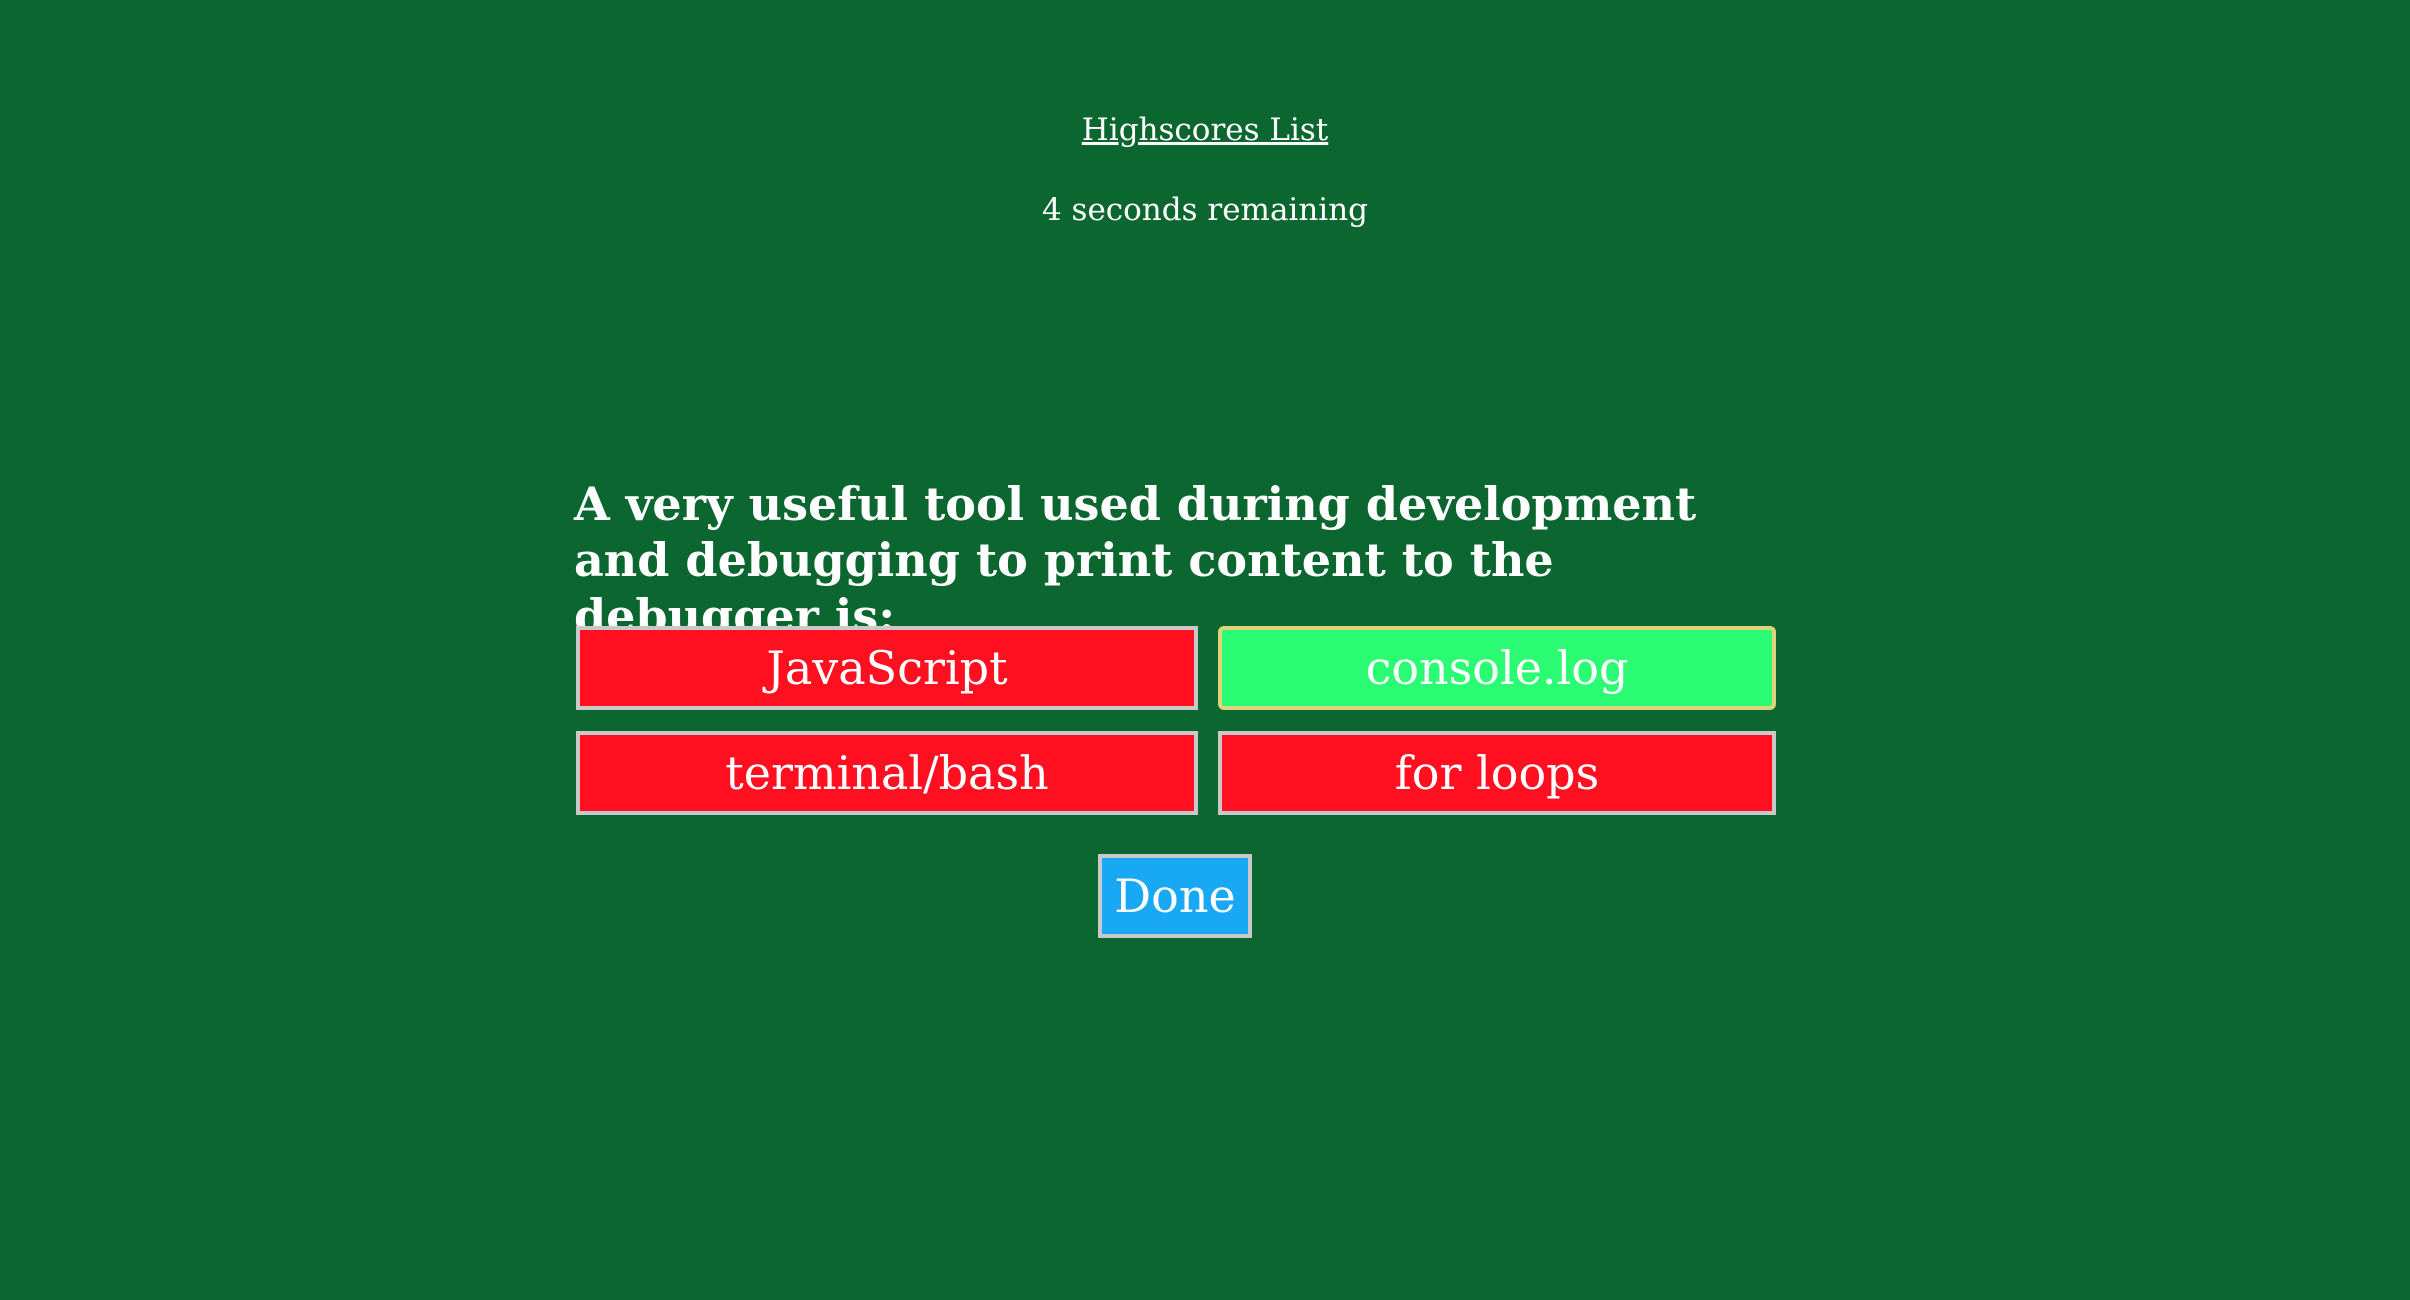 Image resolution: width=2410 pixels, height=1300 pixels. What do you see at coordinates (1175, 896) in the screenshot?
I see `done-button: Done` at bounding box center [1175, 896].